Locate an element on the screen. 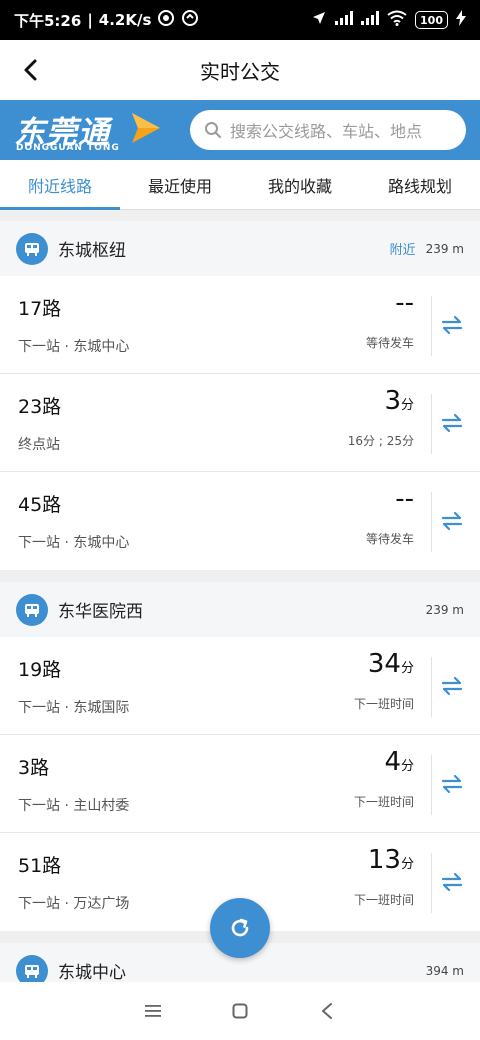 The height and width of the screenshot is (1040, 480). eta-value: -- is located at coordinates (404, 499).